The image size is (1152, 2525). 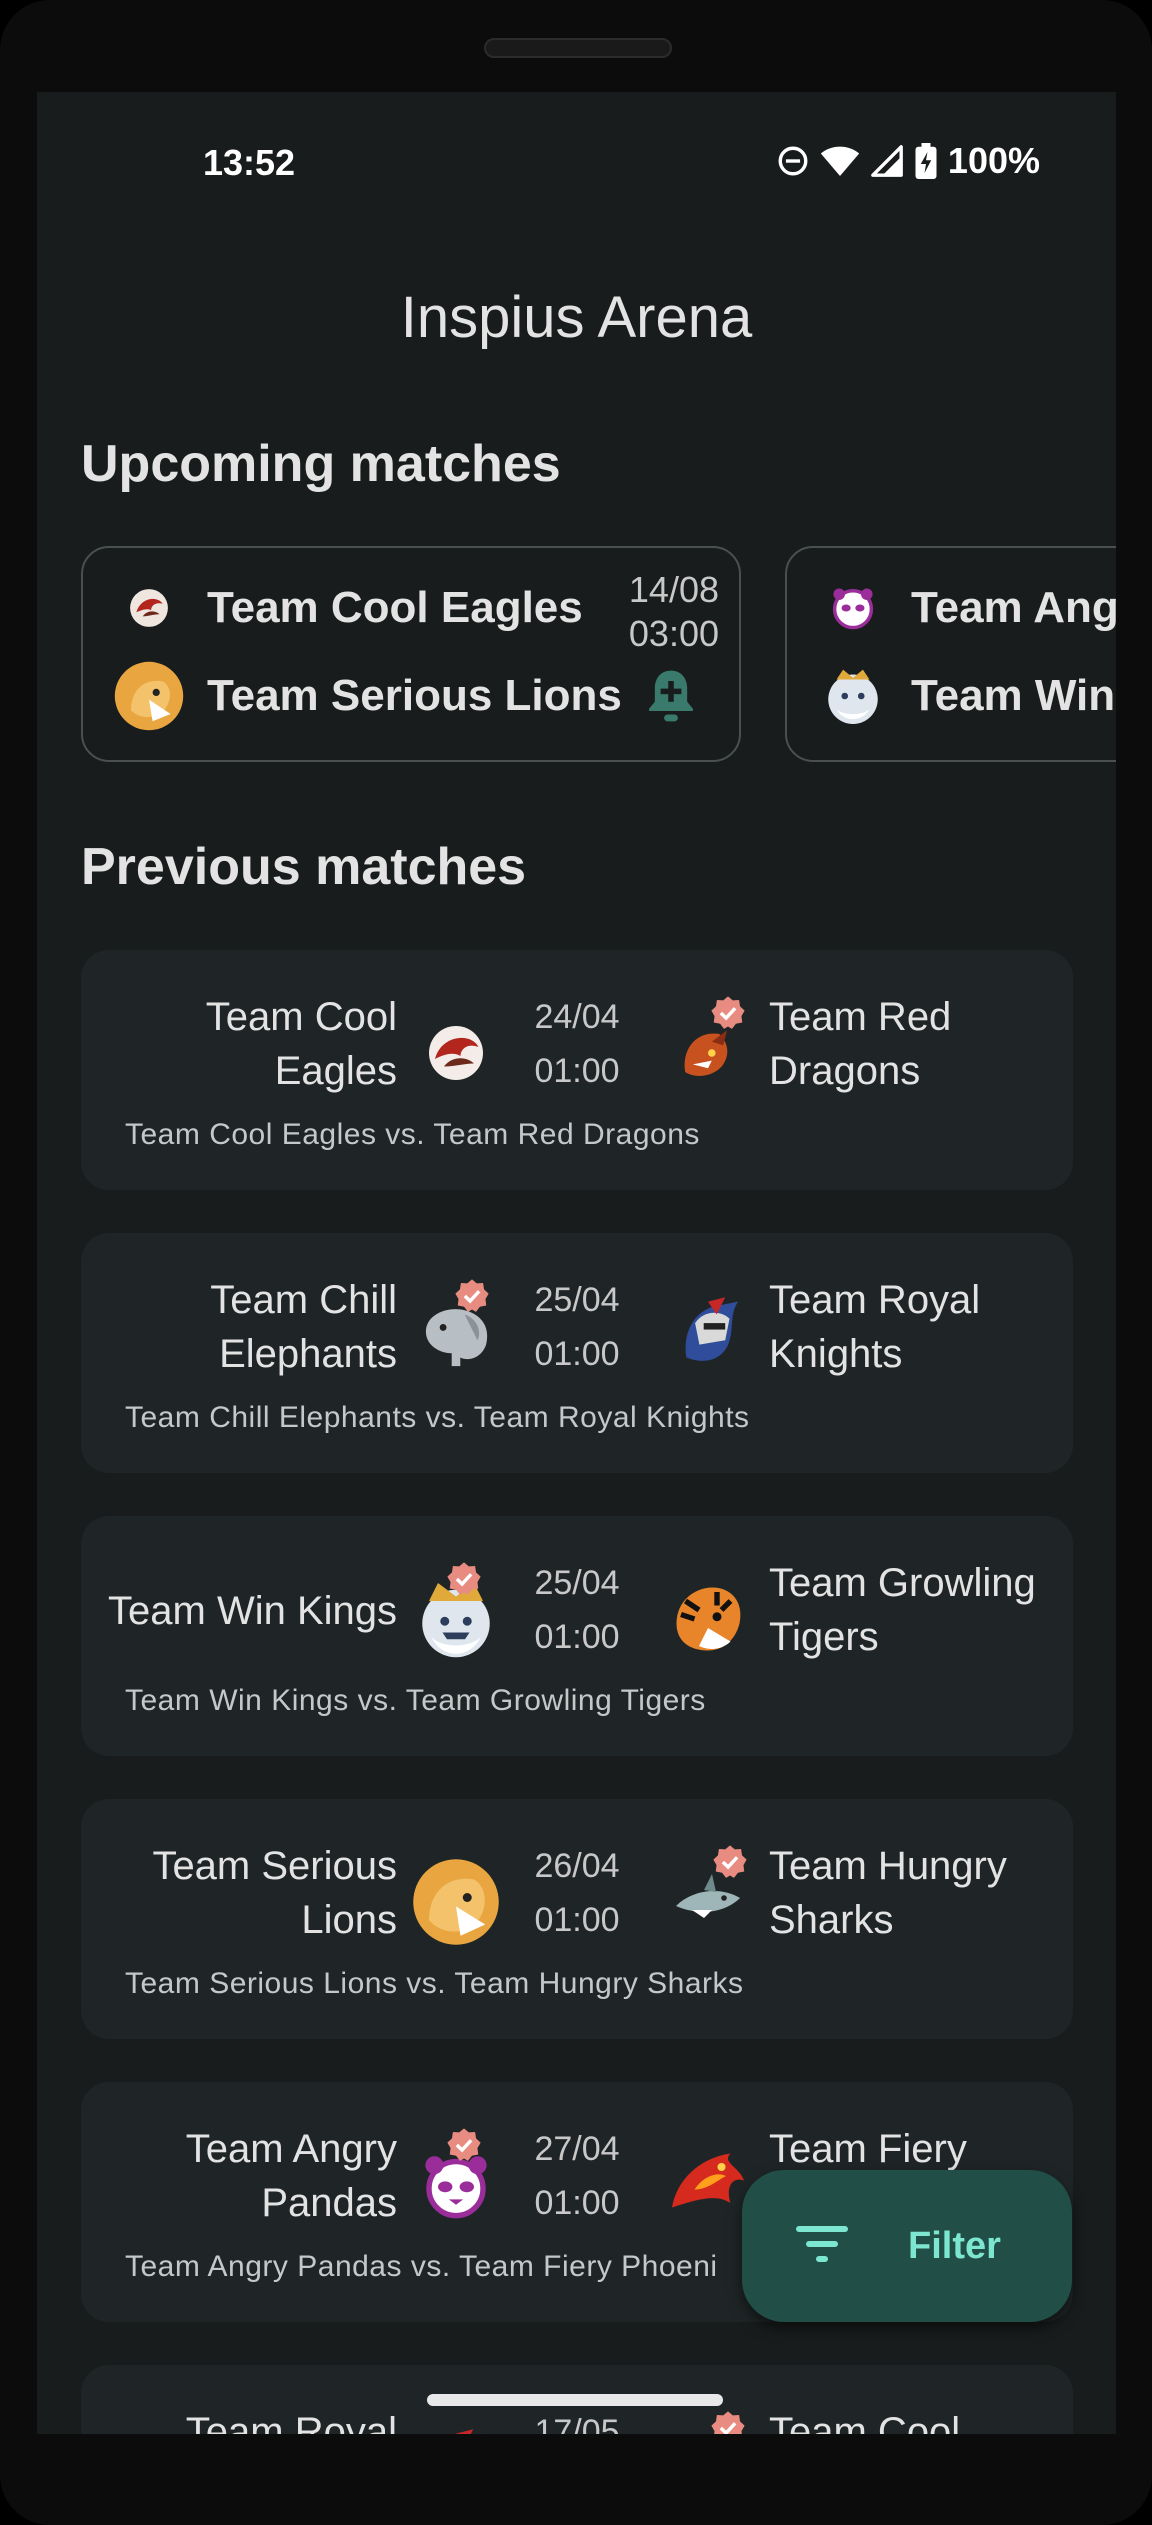 I want to click on match-caption: Team Angry Pandas vs. Team Fiery Phoeni, so click(x=421, y=2266).